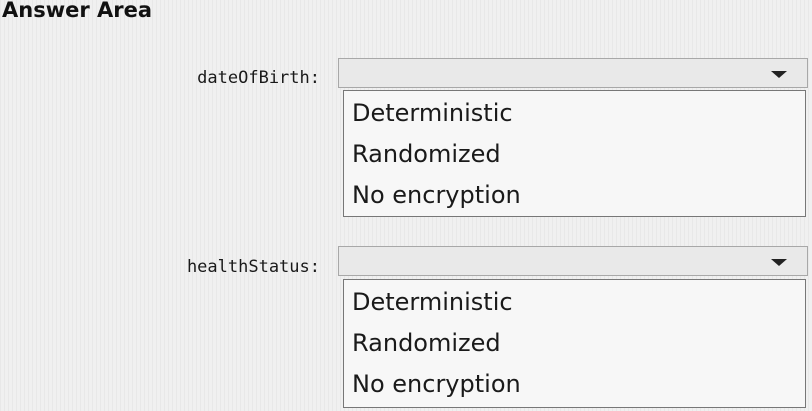 This screenshot has height=411, width=812. What do you see at coordinates (253, 267) in the screenshot?
I see `healthstatus-label: healthStatus:` at bounding box center [253, 267].